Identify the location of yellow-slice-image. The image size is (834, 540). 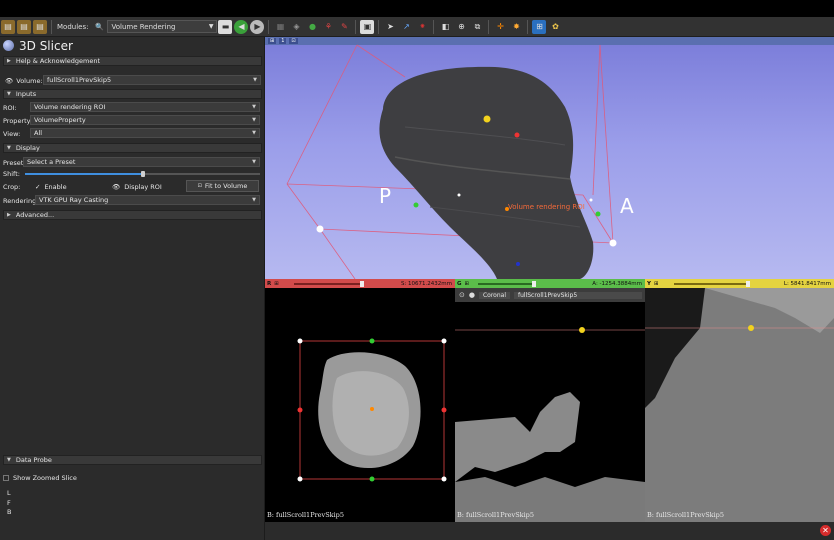
(739, 405).